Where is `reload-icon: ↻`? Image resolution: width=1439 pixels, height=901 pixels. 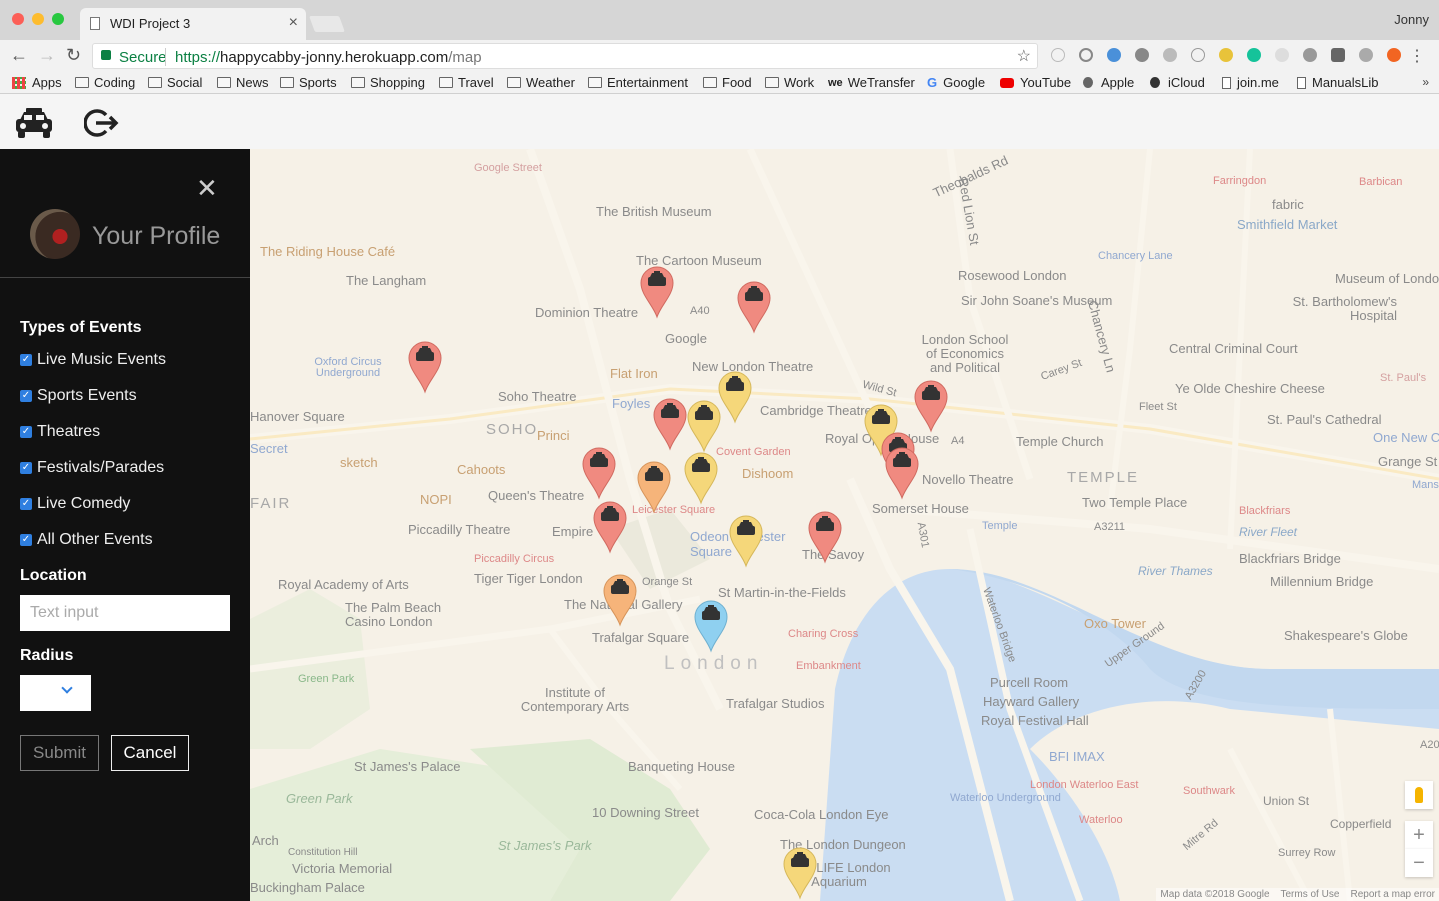 reload-icon: ↻ is located at coordinates (73, 55).